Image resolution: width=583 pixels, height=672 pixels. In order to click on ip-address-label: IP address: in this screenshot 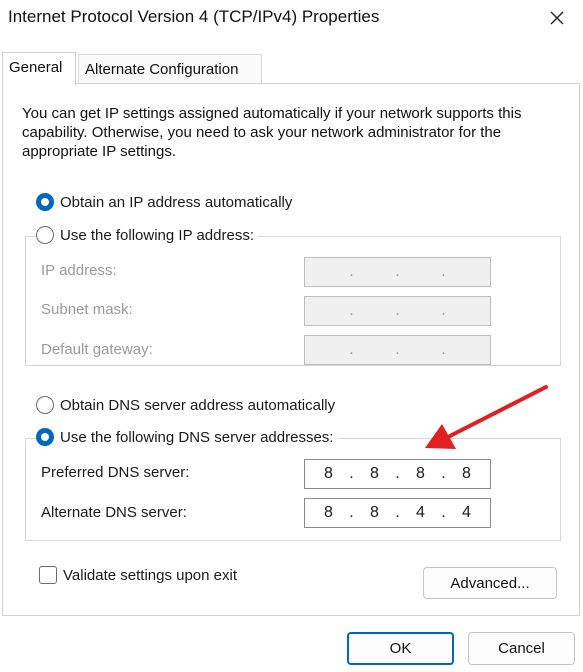, I will do `click(79, 270)`.